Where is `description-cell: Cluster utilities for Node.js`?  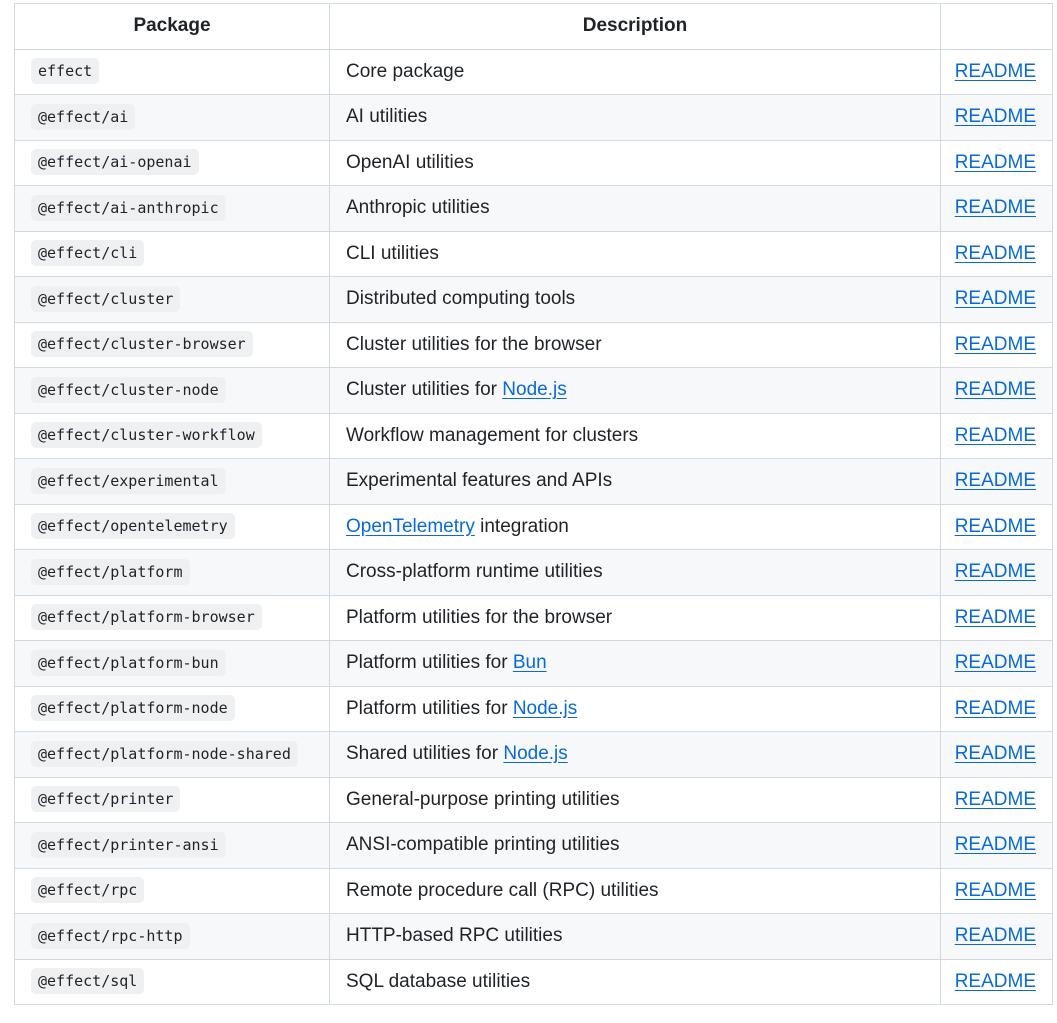 description-cell: Cluster utilities for Node.js is located at coordinates (635, 390).